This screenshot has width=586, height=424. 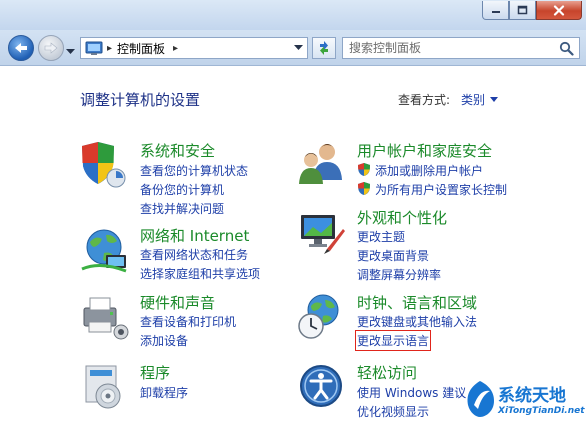 I want to click on category-name: 用户帐户和家庭安全, so click(x=424, y=150).